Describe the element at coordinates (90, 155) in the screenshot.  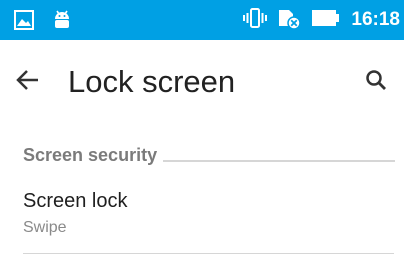
I see `section-title: Screen security` at that location.